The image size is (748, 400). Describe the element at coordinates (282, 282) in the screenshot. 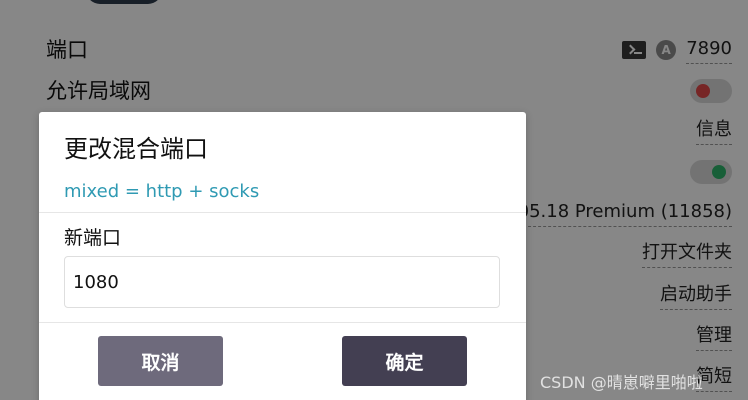

I see `new-port-input` at that location.